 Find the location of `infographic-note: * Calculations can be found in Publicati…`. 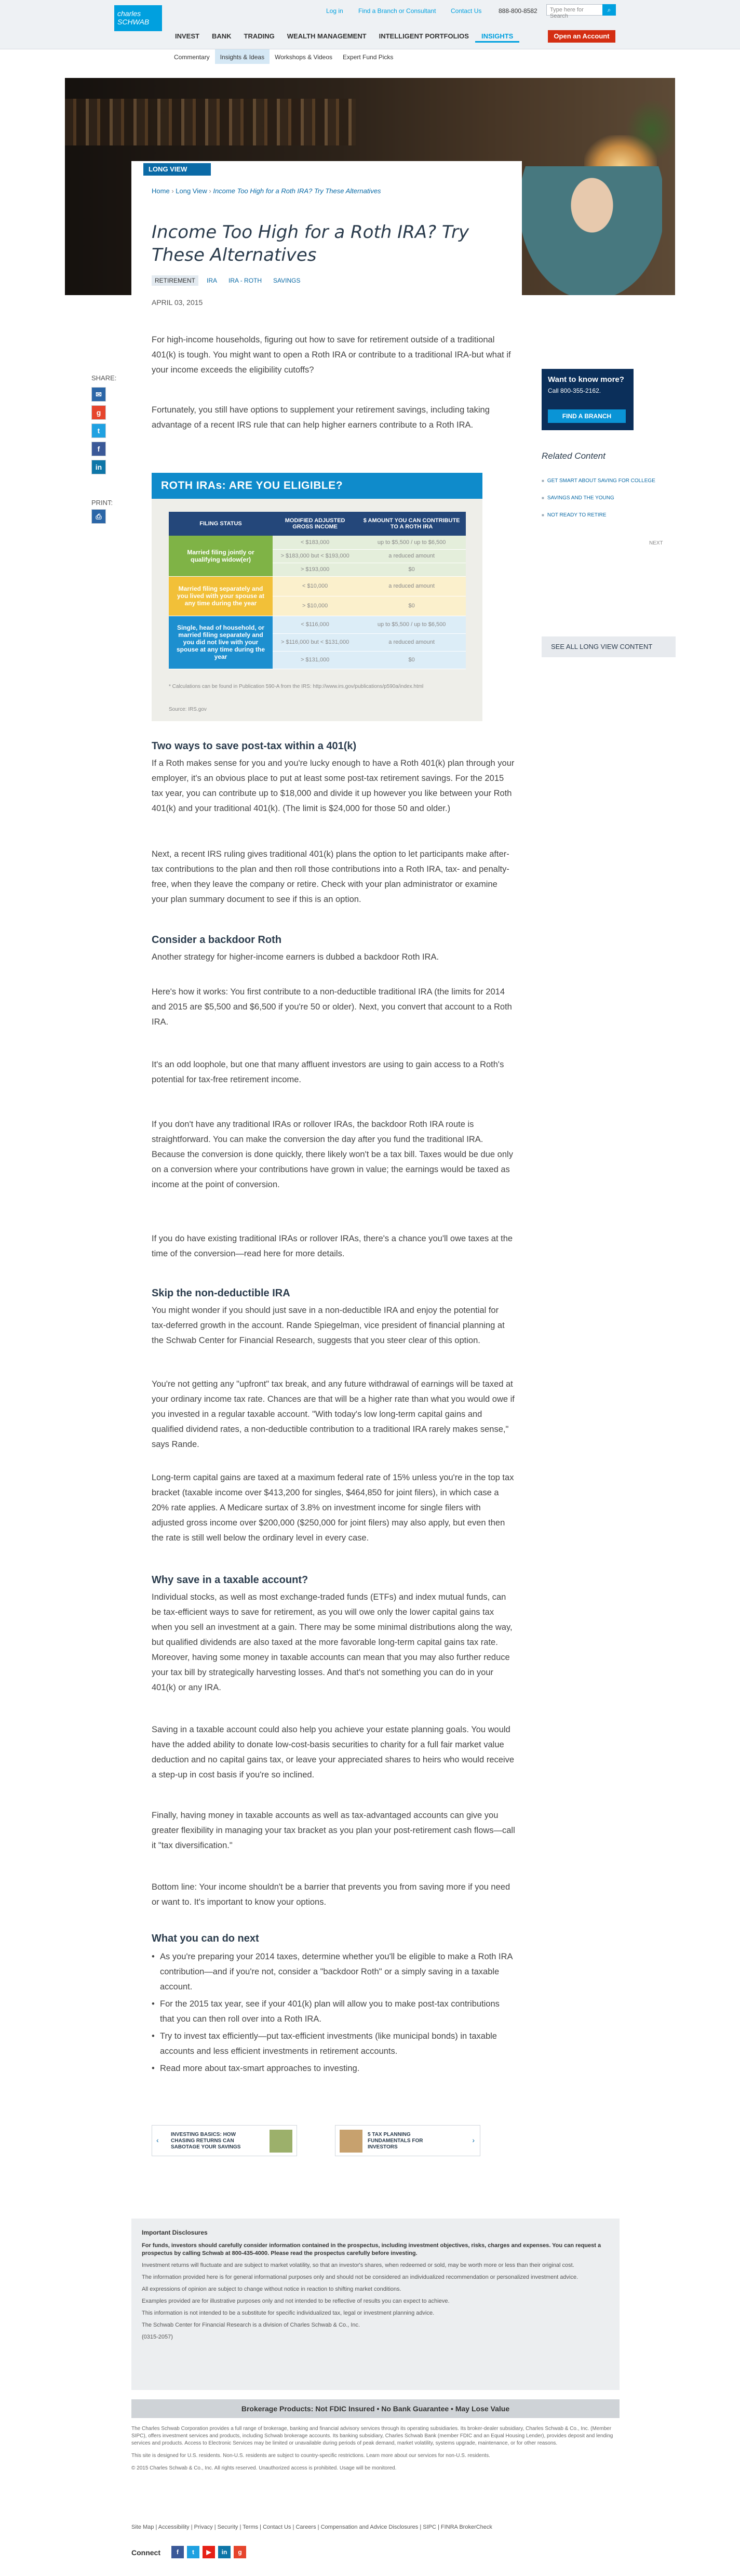

infographic-note: * Calculations can be found in Publicati… is located at coordinates (296, 687).